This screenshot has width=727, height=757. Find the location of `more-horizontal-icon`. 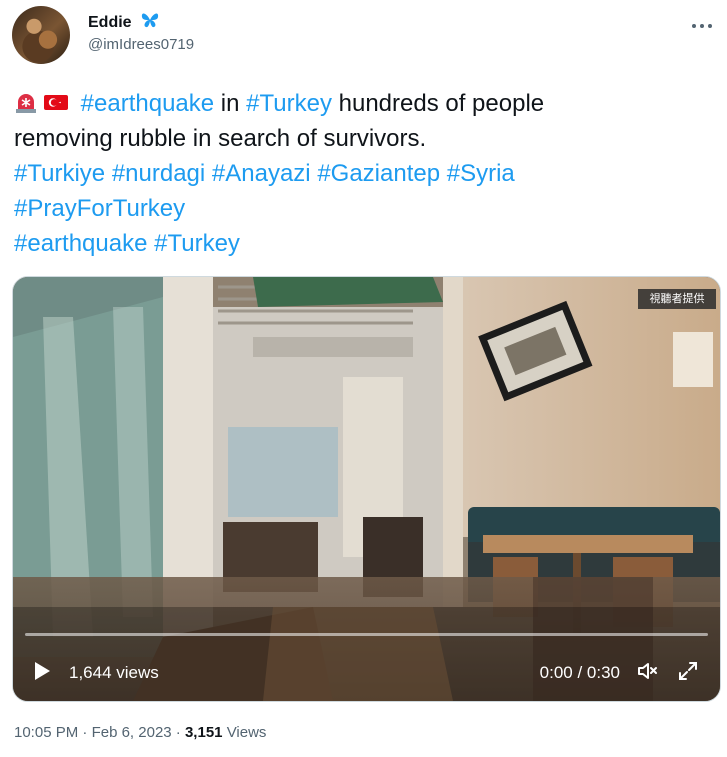

more-horizontal-icon is located at coordinates (702, 24).